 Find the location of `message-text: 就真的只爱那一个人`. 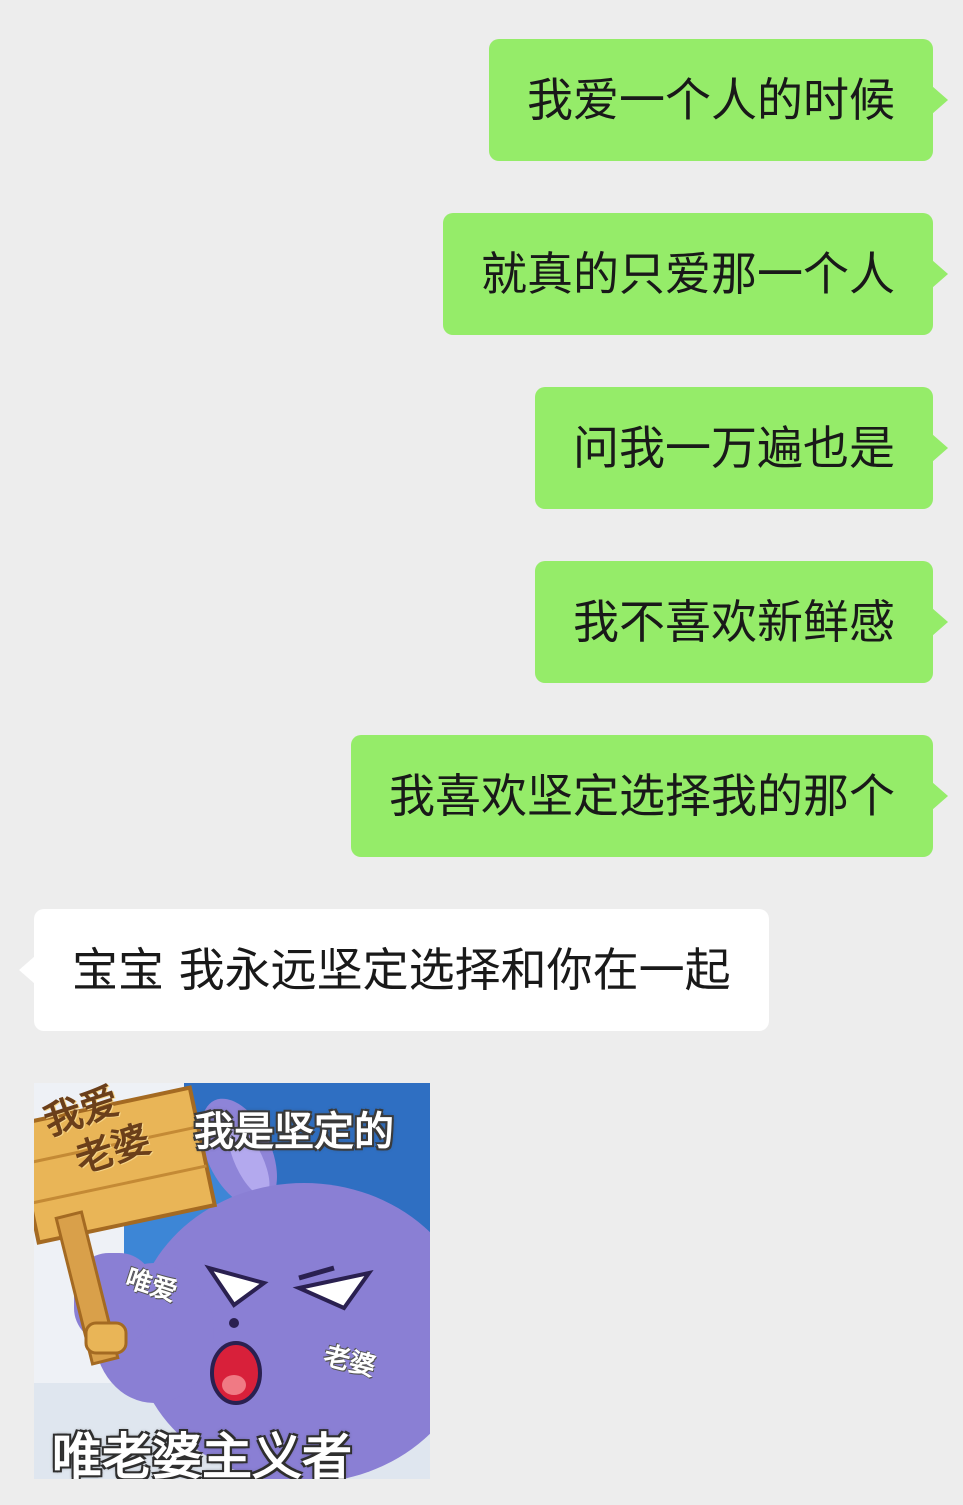

message-text: 就真的只爱那一个人 is located at coordinates (688, 274).